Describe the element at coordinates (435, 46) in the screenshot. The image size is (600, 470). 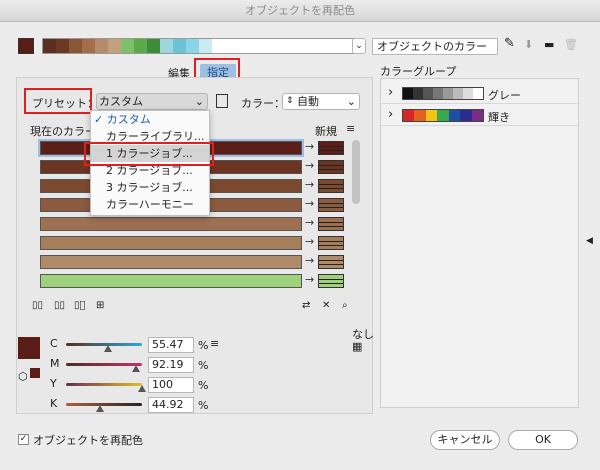
I see `name-field: オブジェクトのカラー` at that location.